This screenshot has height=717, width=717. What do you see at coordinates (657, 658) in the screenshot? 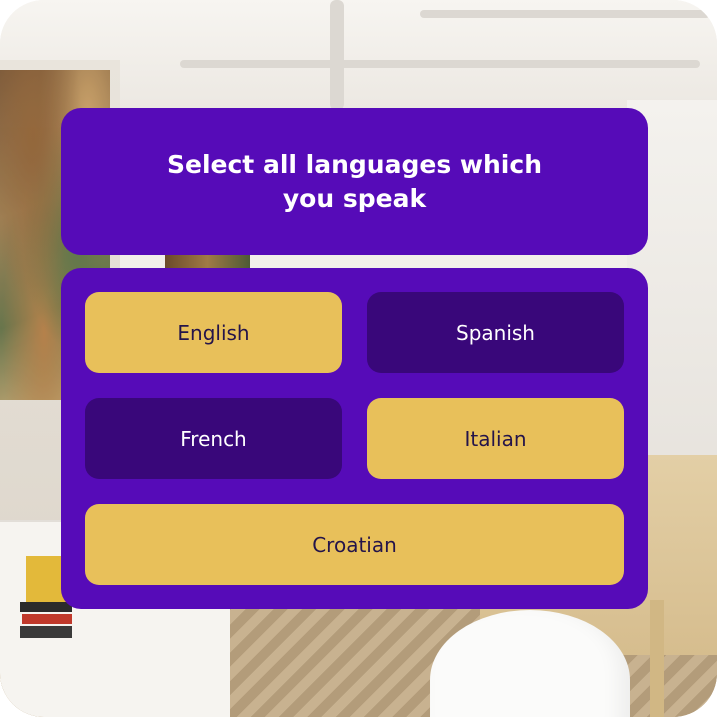
I see `background-table-leg` at bounding box center [657, 658].